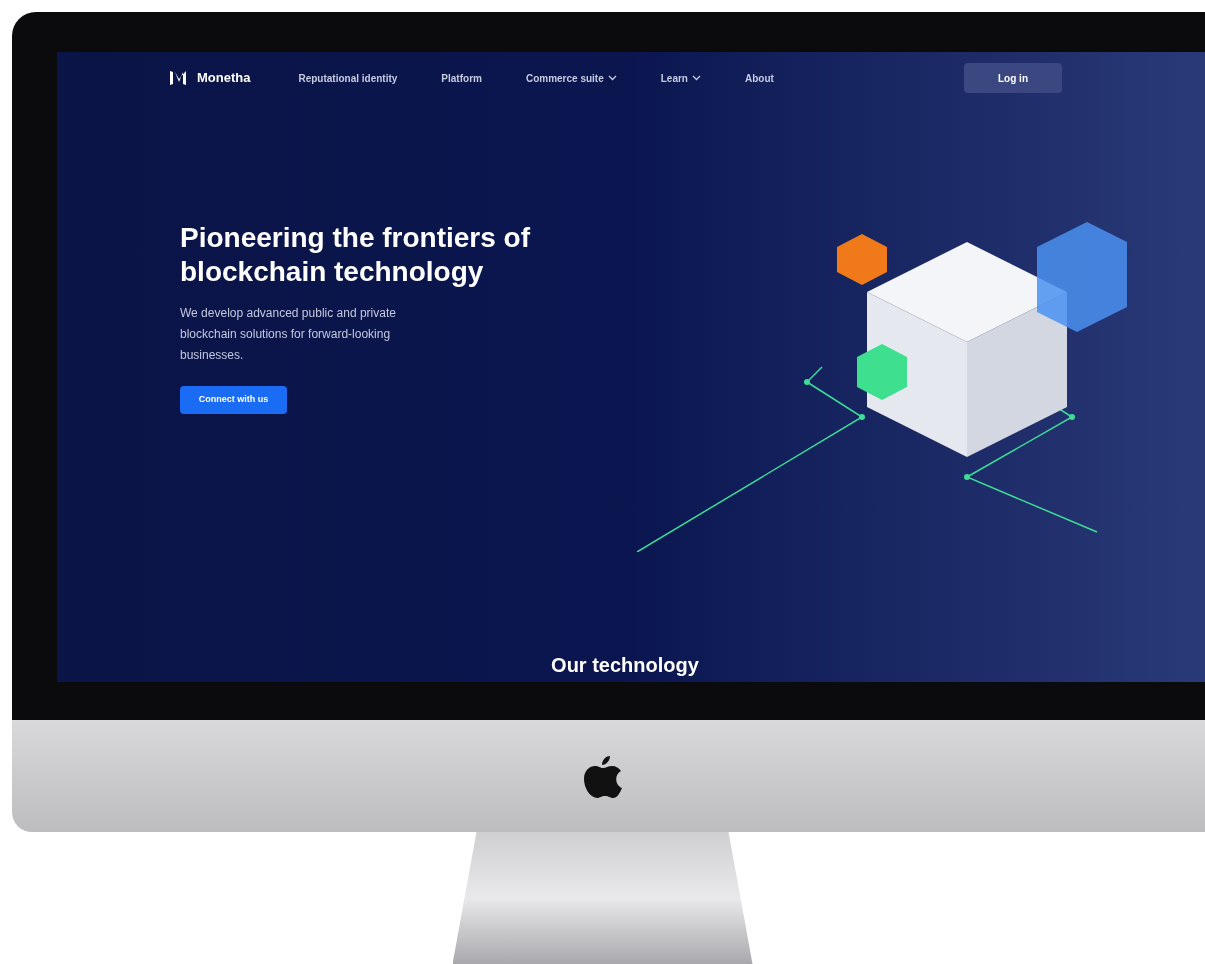 The image size is (1205, 964). Describe the element at coordinates (461, 78) in the screenshot. I see `nav-link: Platform` at that location.